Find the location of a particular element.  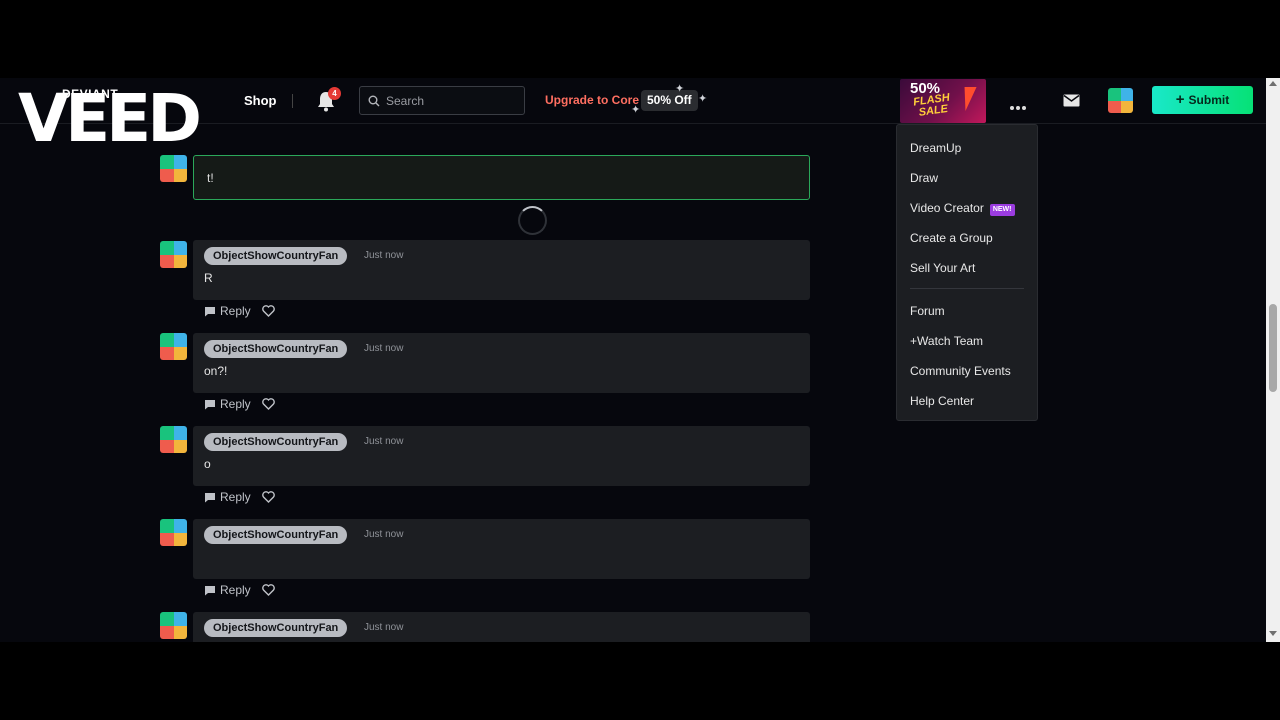

new-badge: NEW! is located at coordinates (1002, 210).